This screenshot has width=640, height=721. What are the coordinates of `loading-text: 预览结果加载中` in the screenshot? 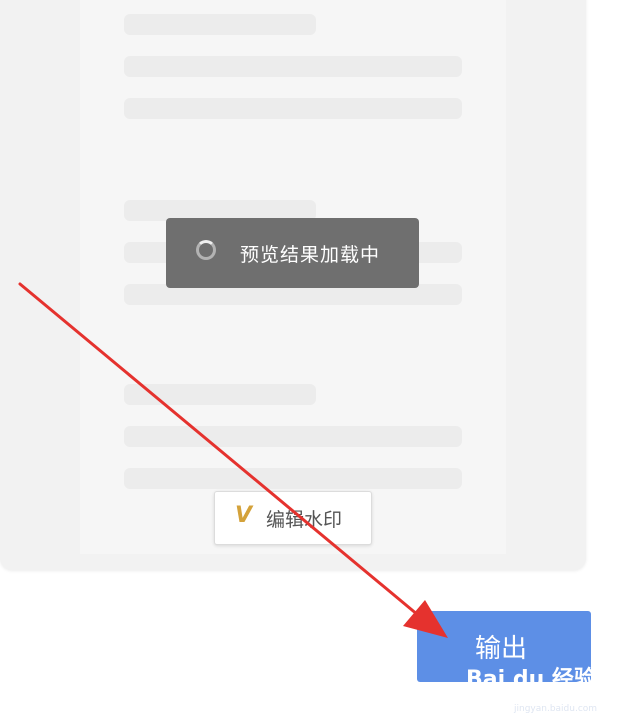 It's located at (310, 255).